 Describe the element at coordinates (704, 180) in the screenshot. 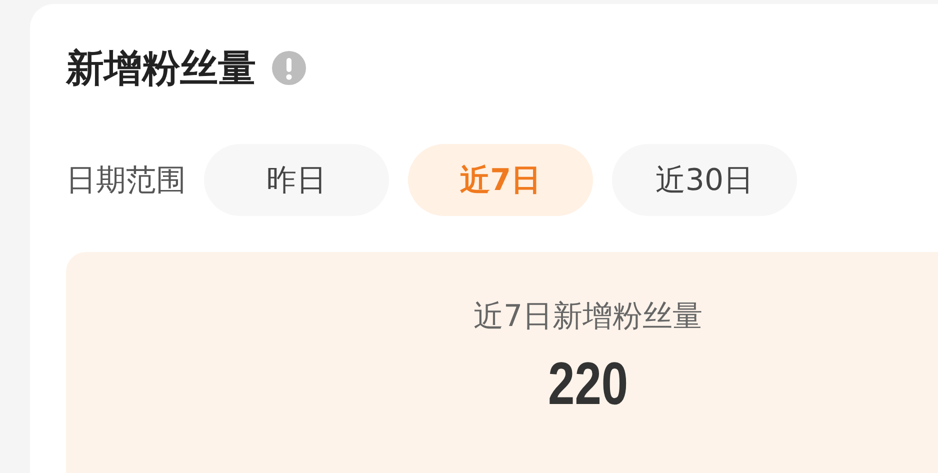

I see `date-range-tab: 近30日` at that location.